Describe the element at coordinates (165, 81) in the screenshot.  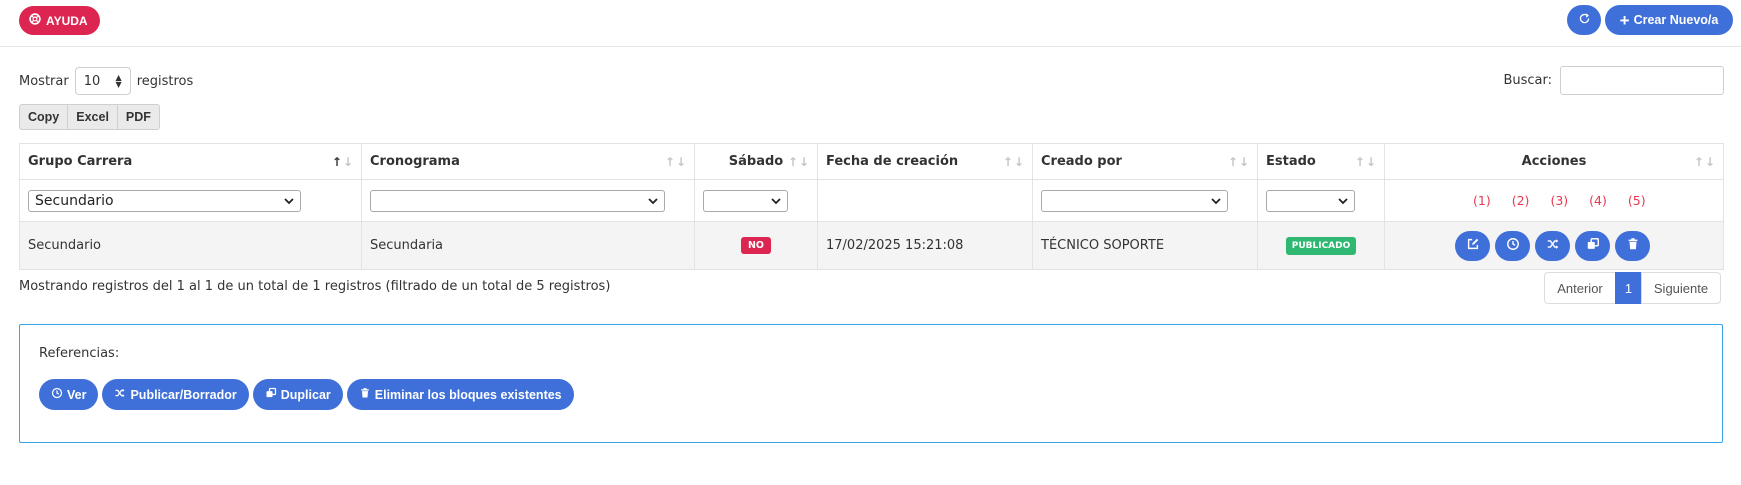
I see `records-label: registros` at that location.